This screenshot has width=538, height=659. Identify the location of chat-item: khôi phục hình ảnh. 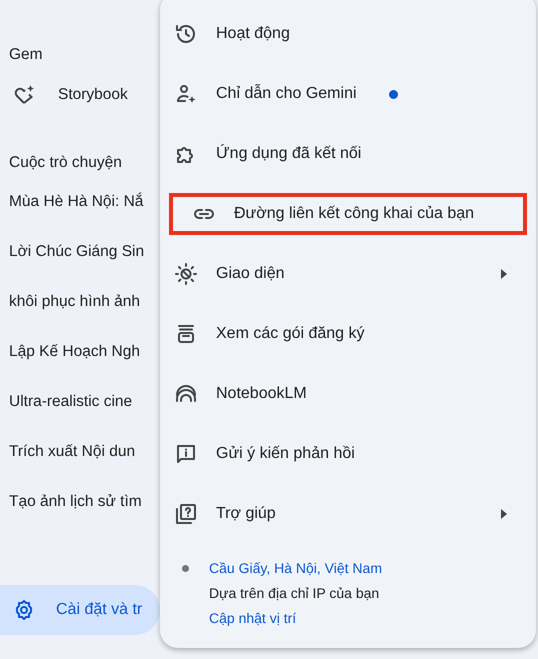
(80, 302).